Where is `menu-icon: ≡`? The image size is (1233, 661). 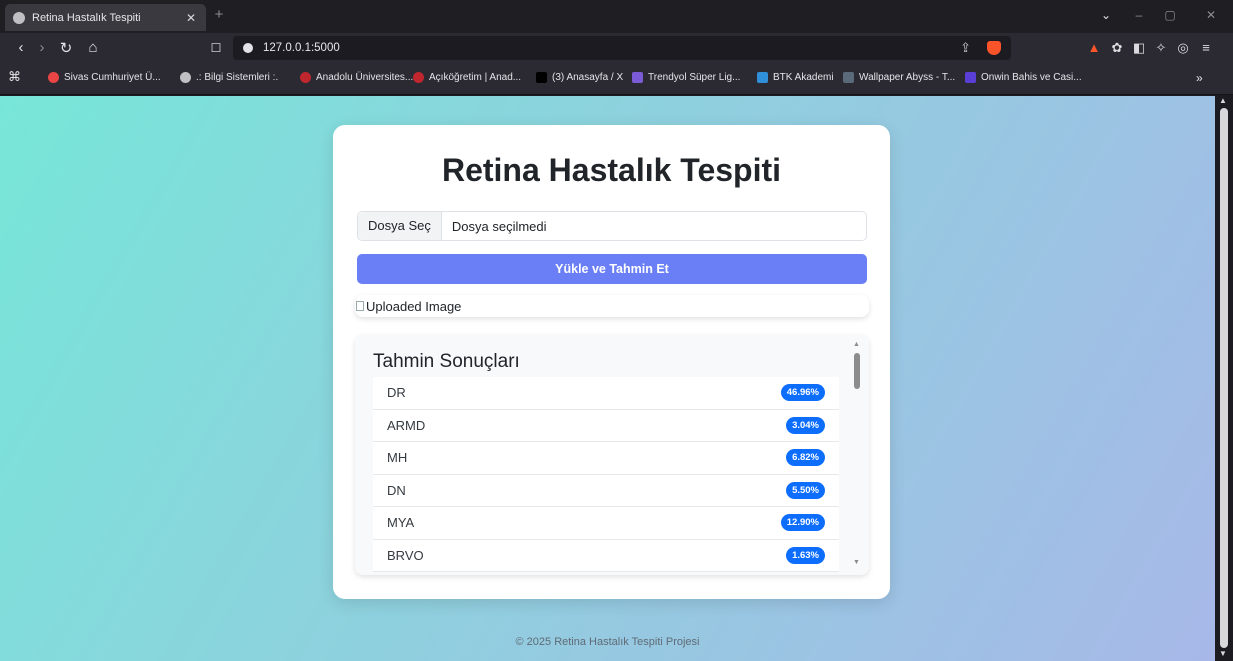 menu-icon: ≡ is located at coordinates (1206, 47).